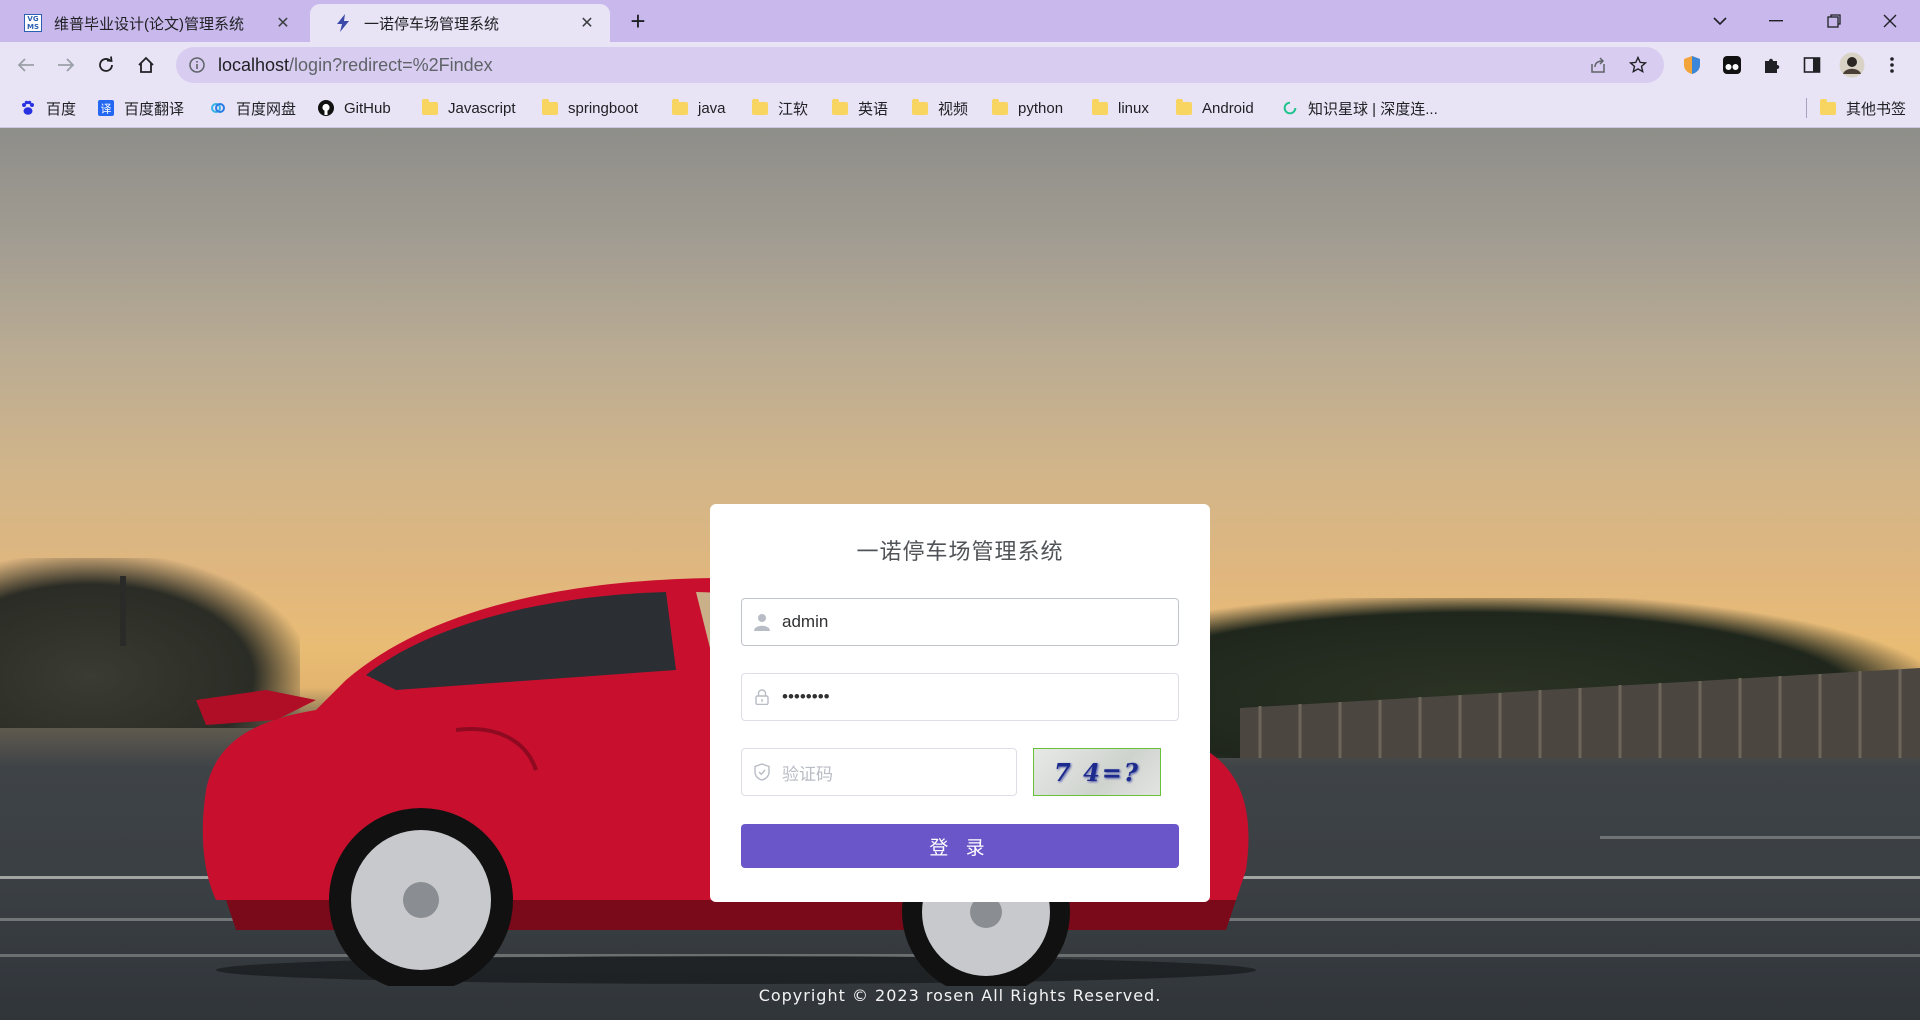 This screenshot has width=1920, height=1020. I want to click on bookmark-github: GitHub, so click(354, 108).